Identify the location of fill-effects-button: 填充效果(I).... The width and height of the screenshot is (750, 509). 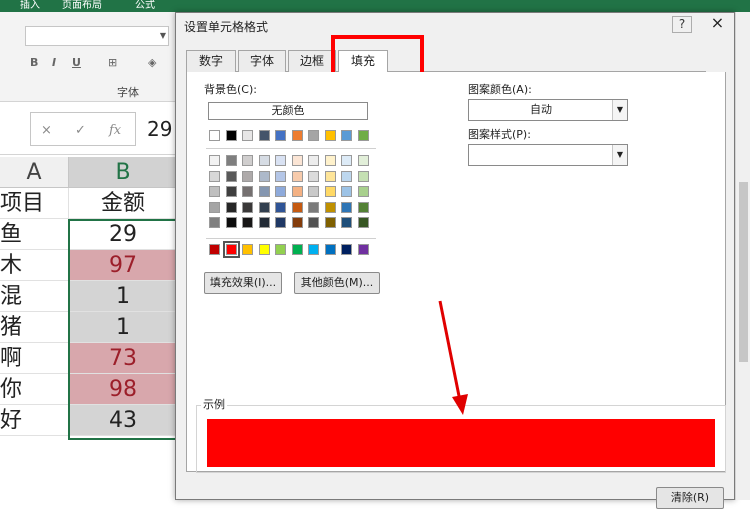
(243, 283).